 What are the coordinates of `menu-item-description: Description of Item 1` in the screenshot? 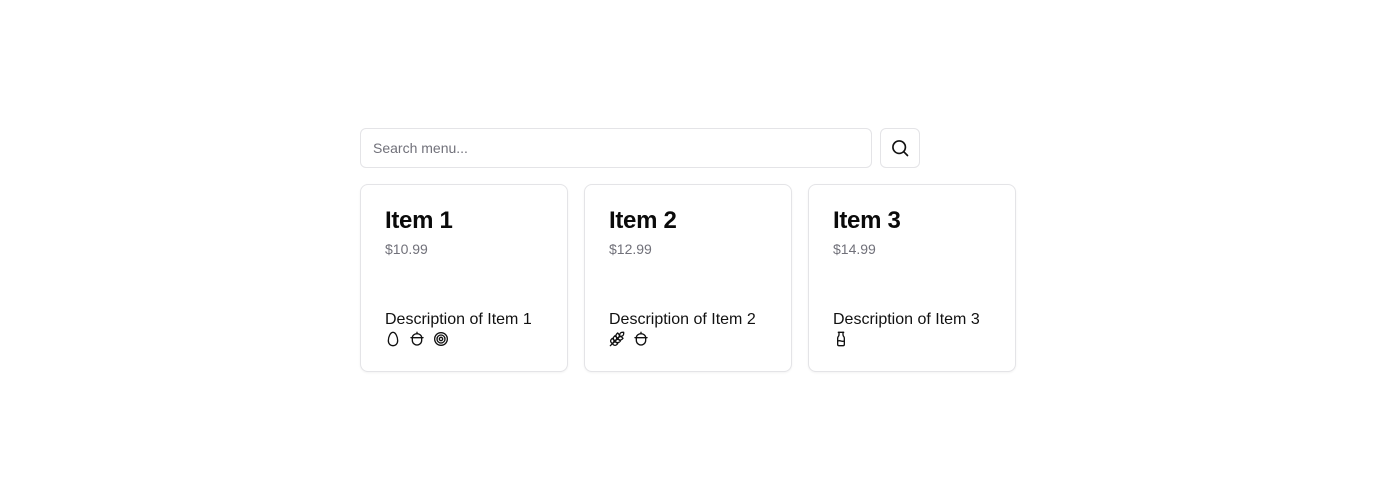 It's located at (458, 319).